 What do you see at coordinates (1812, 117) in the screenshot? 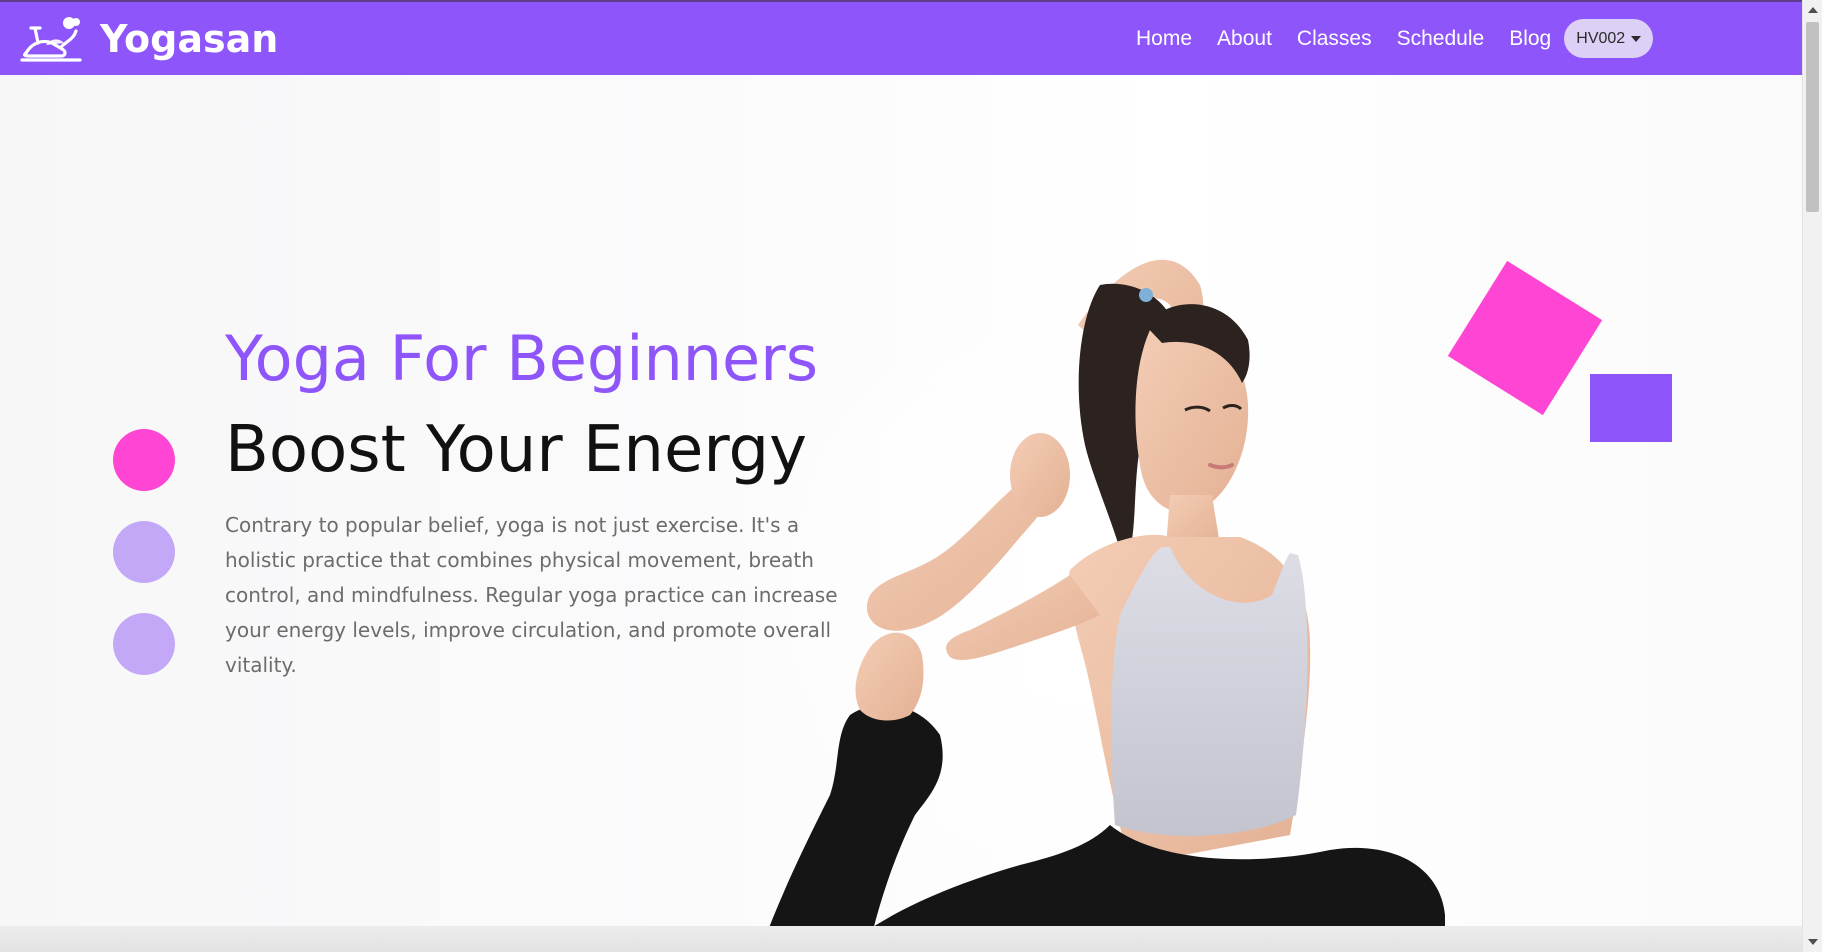
I see `scrollbar-thumb` at bounding box center [1812, 117].